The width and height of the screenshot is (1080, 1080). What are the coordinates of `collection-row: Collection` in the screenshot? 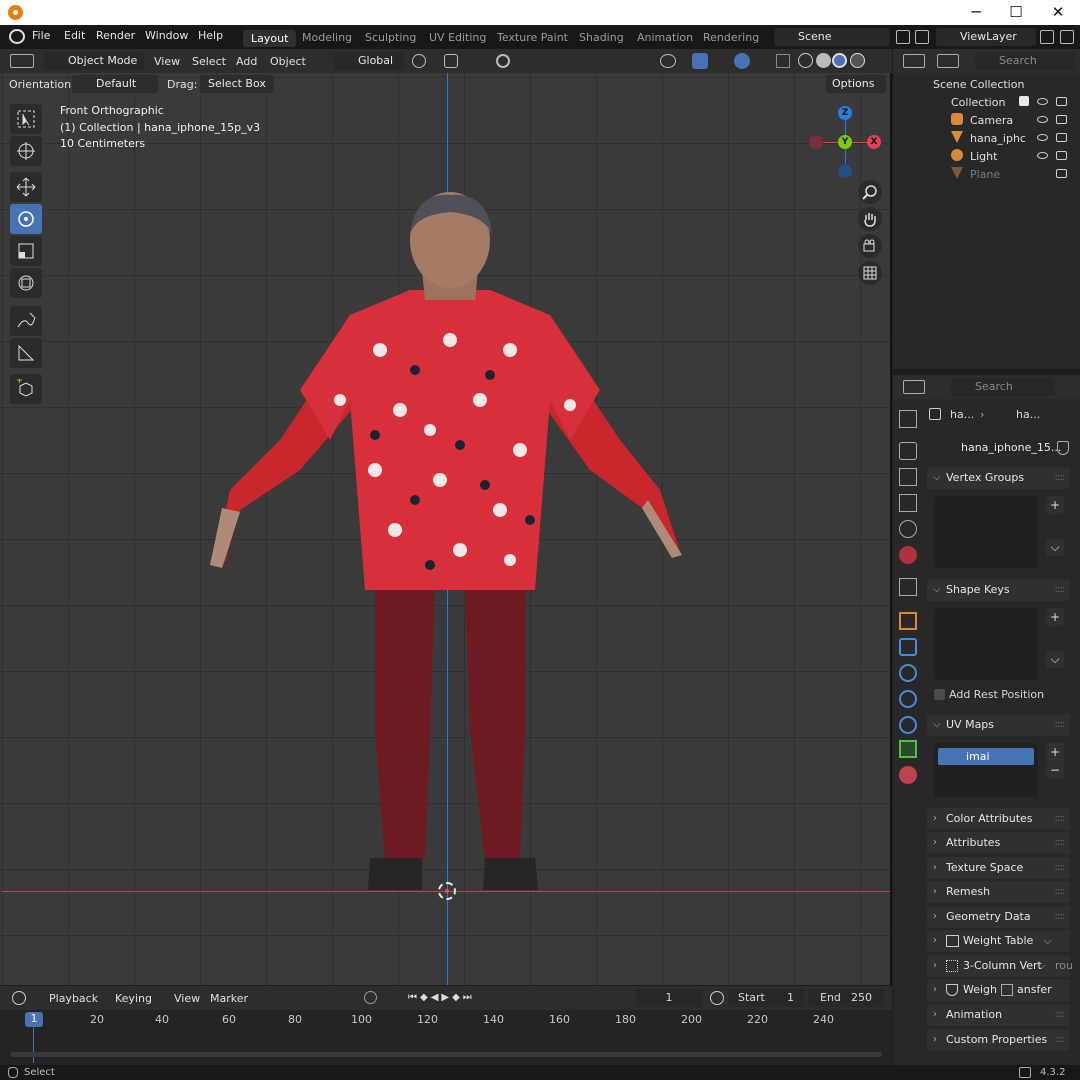 It's located at (978, 102).